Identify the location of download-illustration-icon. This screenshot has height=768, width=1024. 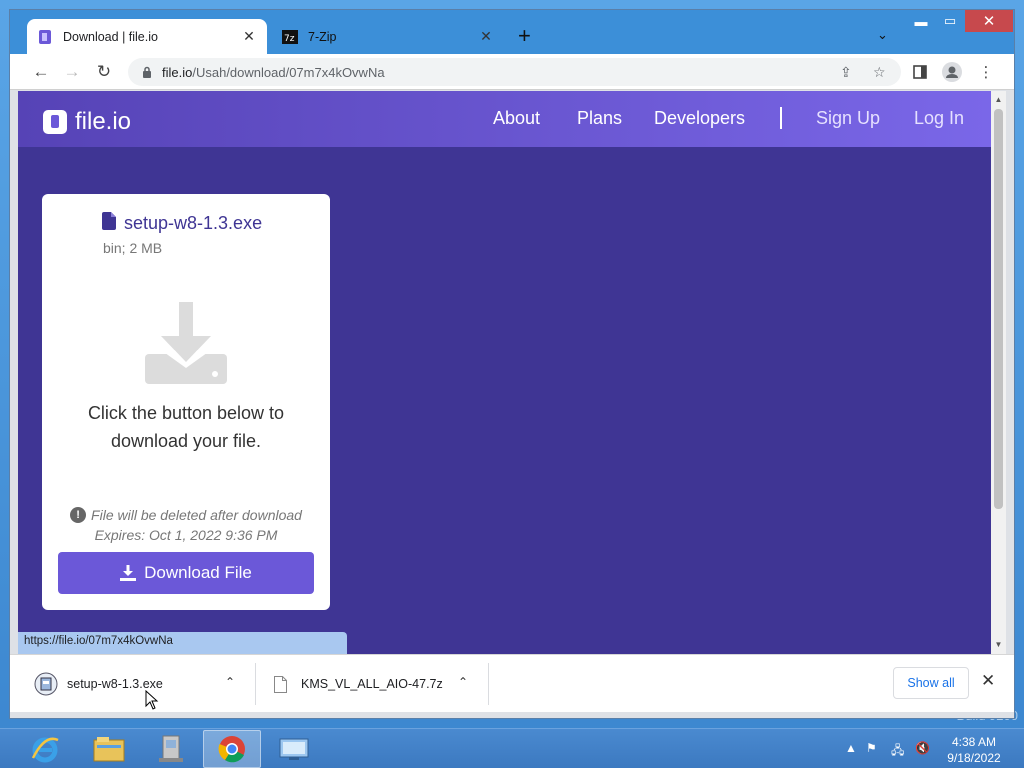
(186, 345).